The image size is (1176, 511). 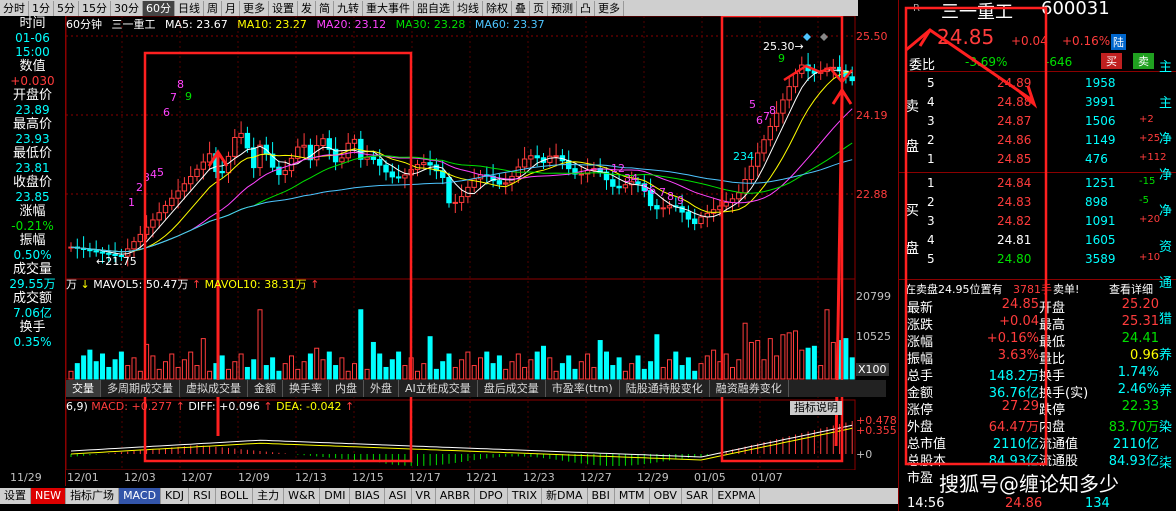 I want to click on td-rise-count: 2, so click(x=139, y=187).